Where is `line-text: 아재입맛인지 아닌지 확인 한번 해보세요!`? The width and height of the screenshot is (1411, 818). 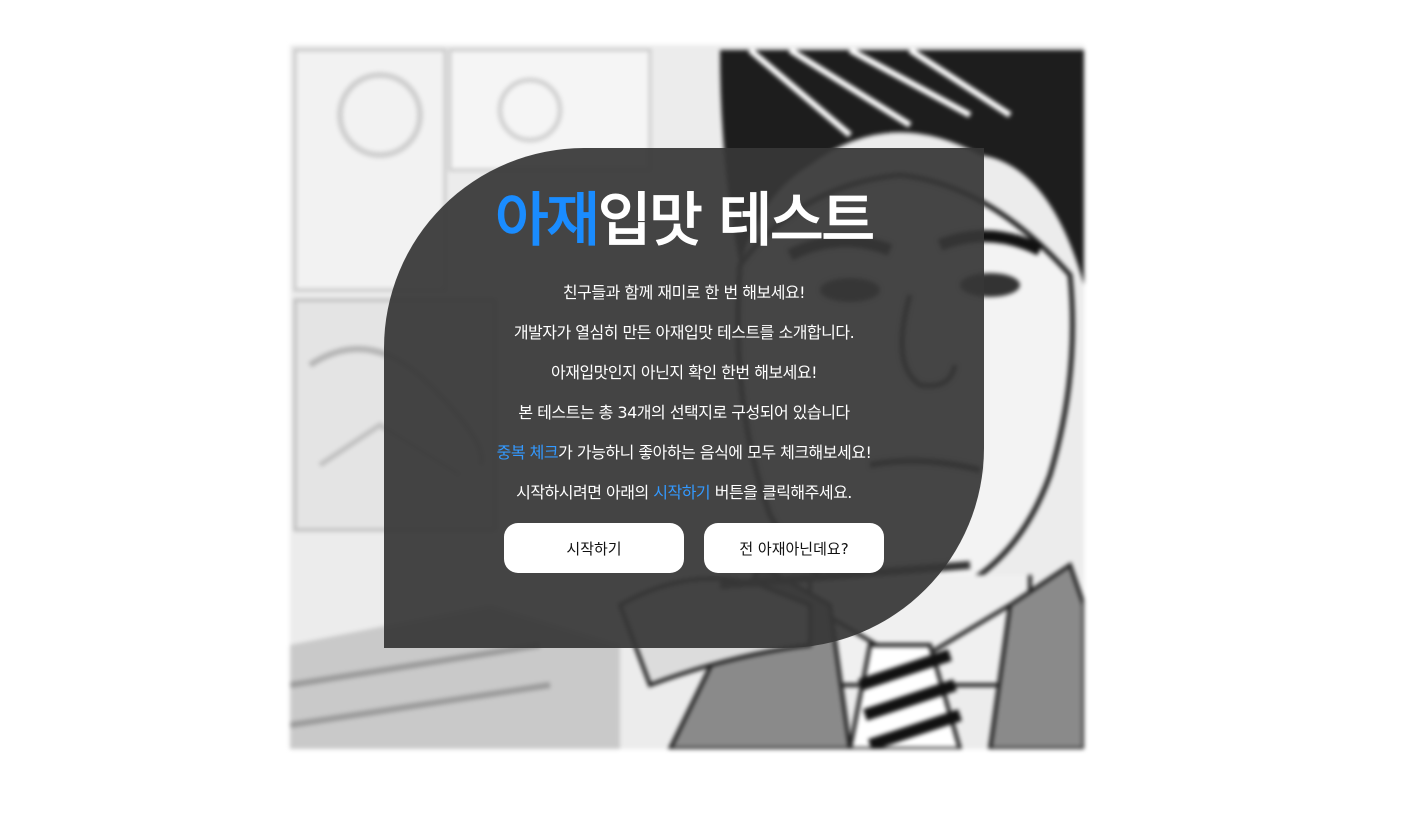
line-text: 아재입맛인지 아닌지 확인 한번 해보세요! is located at coordinates (684, 372).